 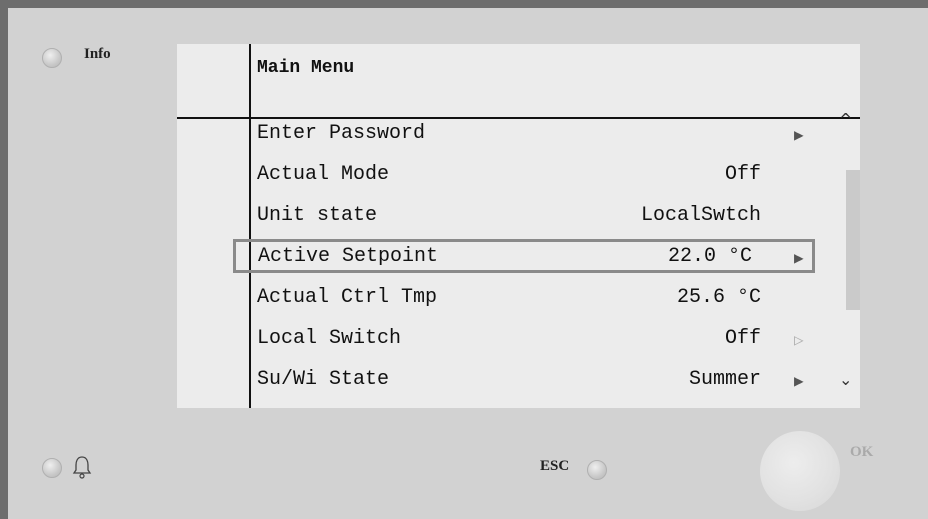 What do you see at coordinates (552, 175) in the screenshot?
I see `menu-item-actual-mode: Actual Mode Off` at bounding box center [552, 175].